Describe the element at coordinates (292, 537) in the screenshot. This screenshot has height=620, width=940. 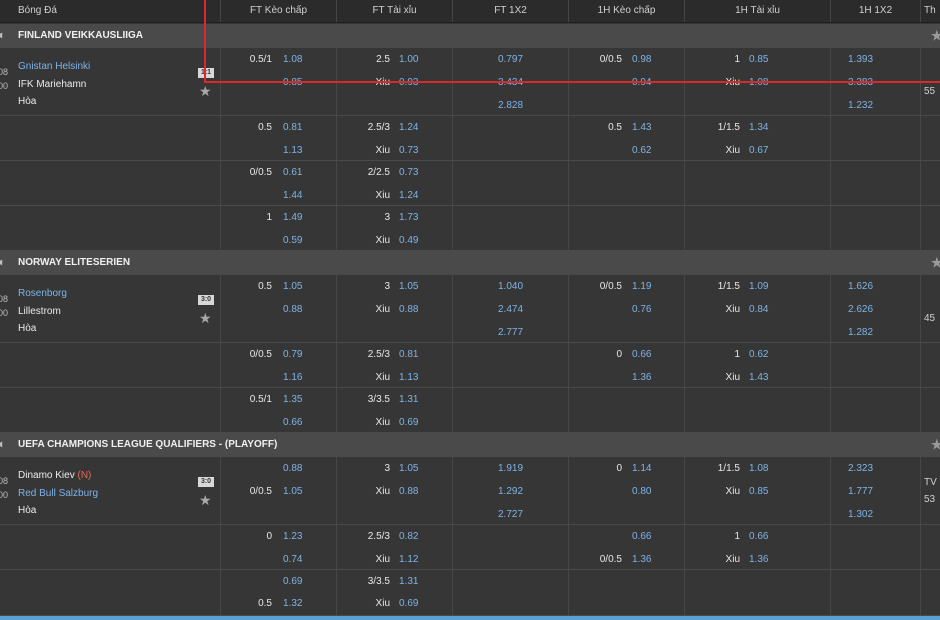
I see `ft-handicap-home-odds: 1.23` at that location.